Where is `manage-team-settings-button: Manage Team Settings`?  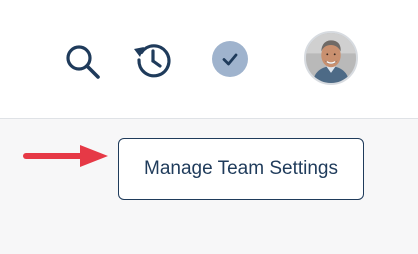 manage-team-settings-button: Manage Team Settings is located at coordinates (241, 169).